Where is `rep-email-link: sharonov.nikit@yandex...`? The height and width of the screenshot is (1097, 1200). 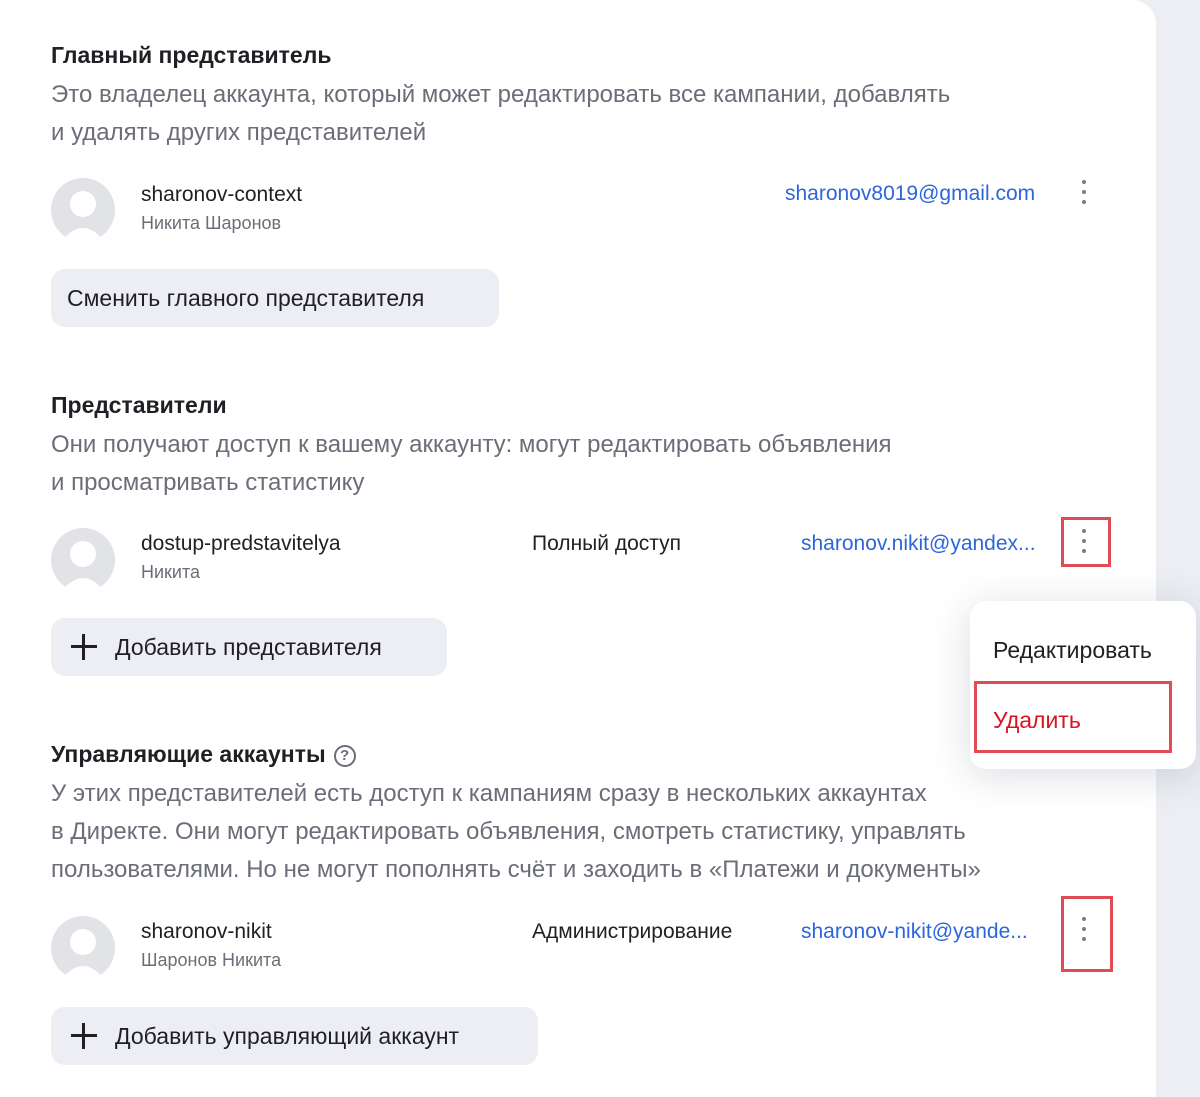
rep-email-link: sharonov.nikit@yandex... is located at coordinates (918, 544).